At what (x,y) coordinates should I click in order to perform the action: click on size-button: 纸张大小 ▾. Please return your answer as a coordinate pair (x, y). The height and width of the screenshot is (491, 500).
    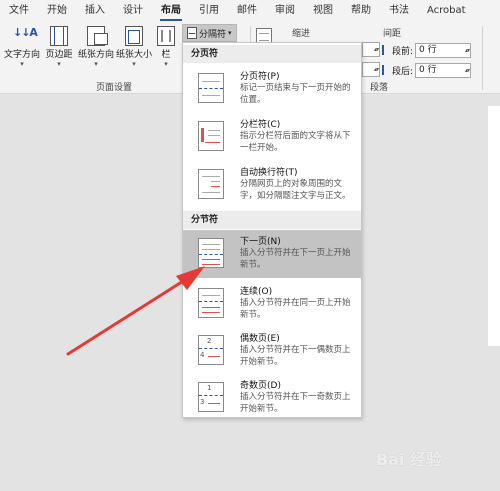
    Looking at the image, I should click on (134, 46).